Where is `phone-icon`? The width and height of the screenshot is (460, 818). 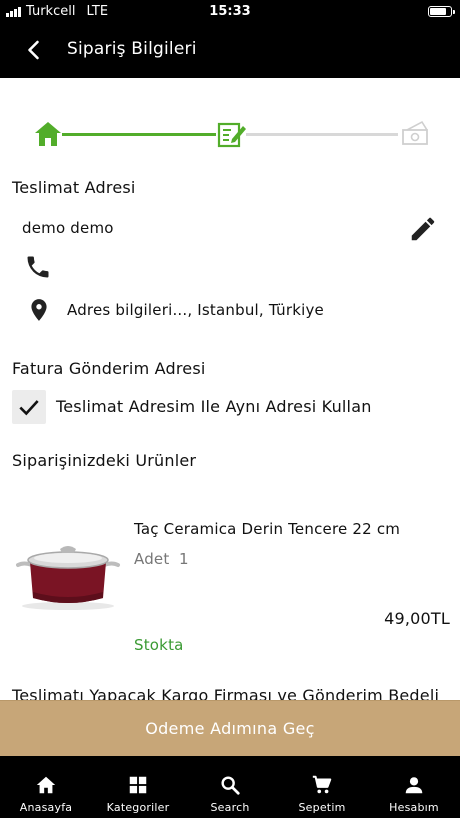 phone-icon is located at coordinates (38, 267).